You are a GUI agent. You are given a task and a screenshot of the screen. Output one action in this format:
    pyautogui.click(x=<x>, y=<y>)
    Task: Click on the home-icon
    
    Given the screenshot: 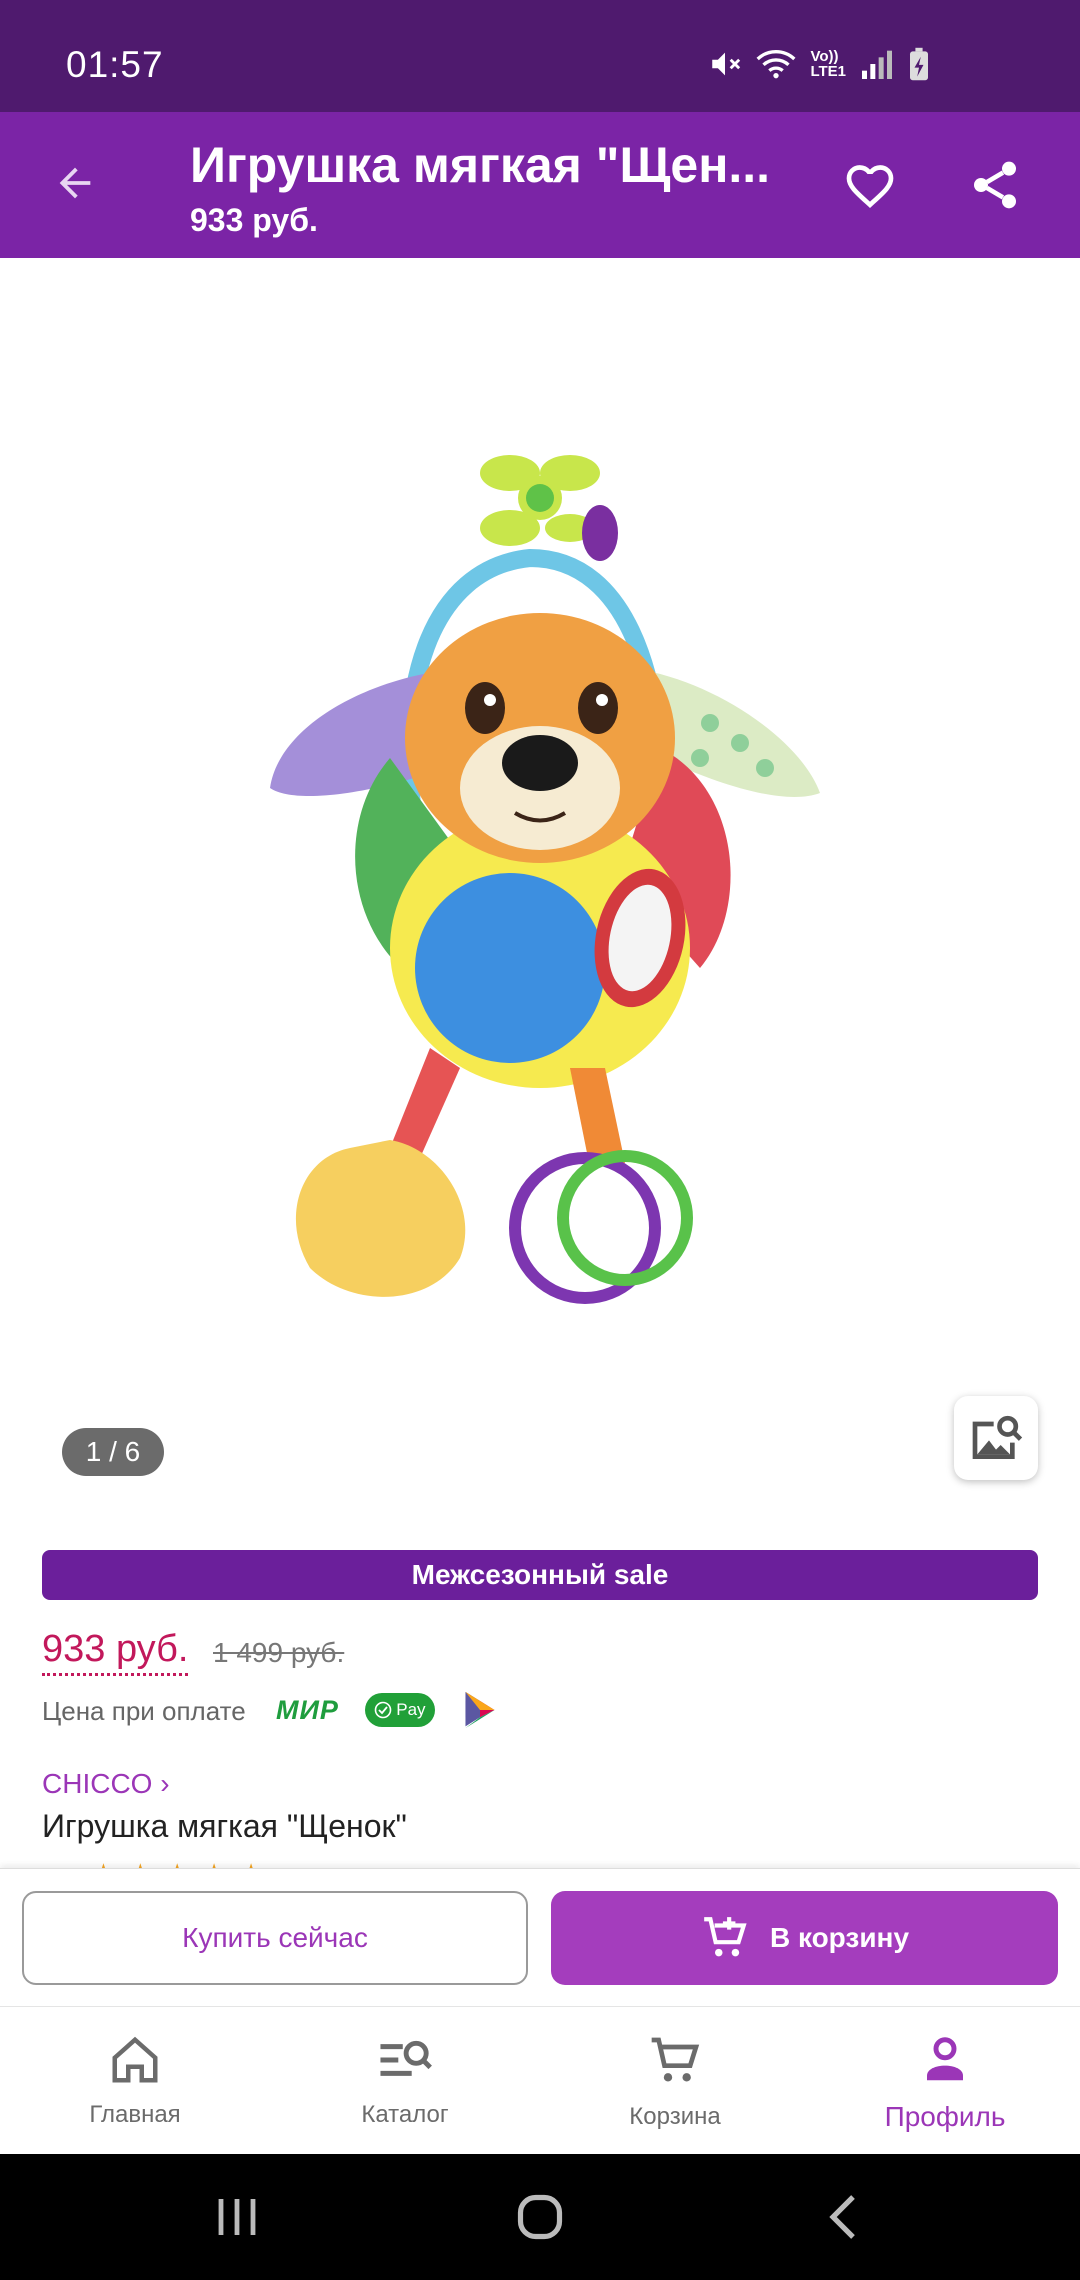 What is the action you would take?
    pyautogui.click(x=135, y=2059)
    